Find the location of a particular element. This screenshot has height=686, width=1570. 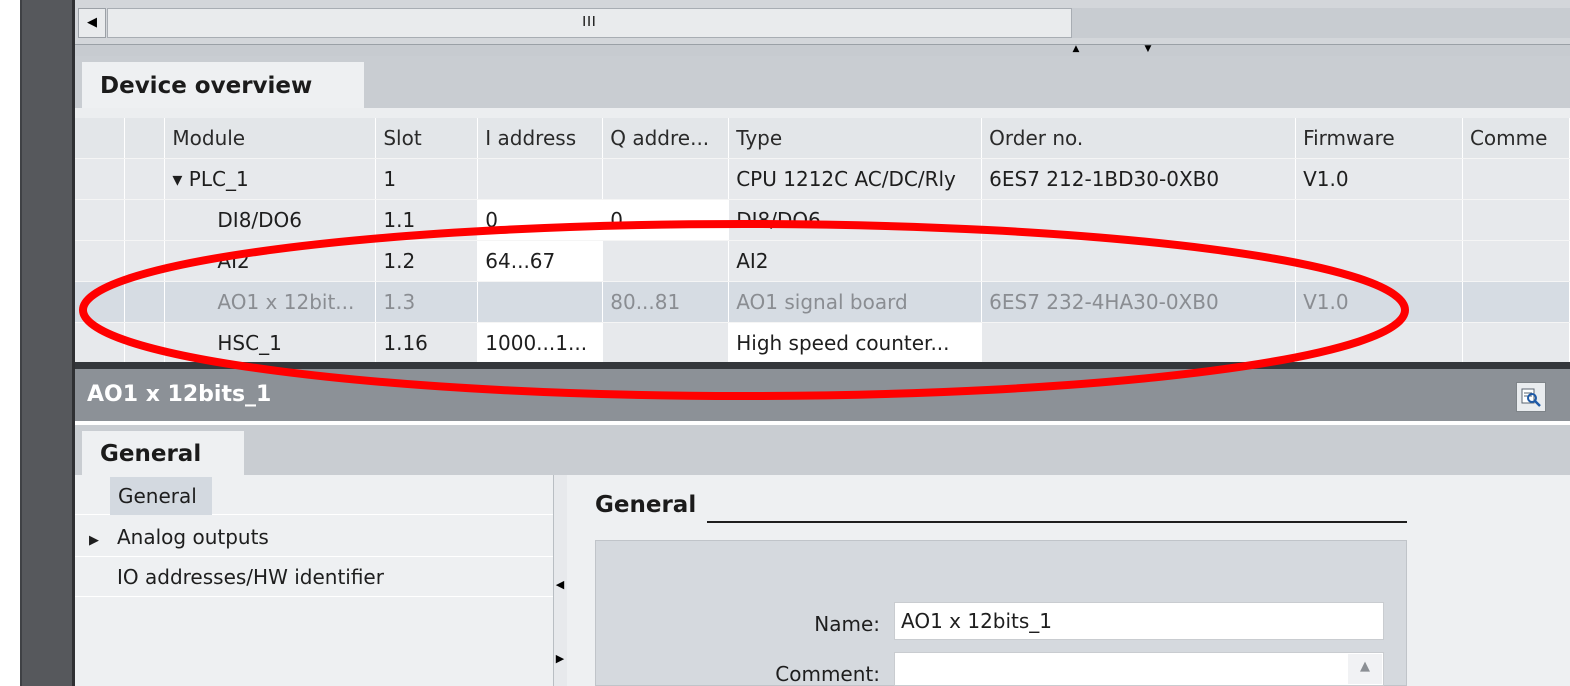

collapse-left-arrow-icon: ◀ is located at coordinates (560, 584).